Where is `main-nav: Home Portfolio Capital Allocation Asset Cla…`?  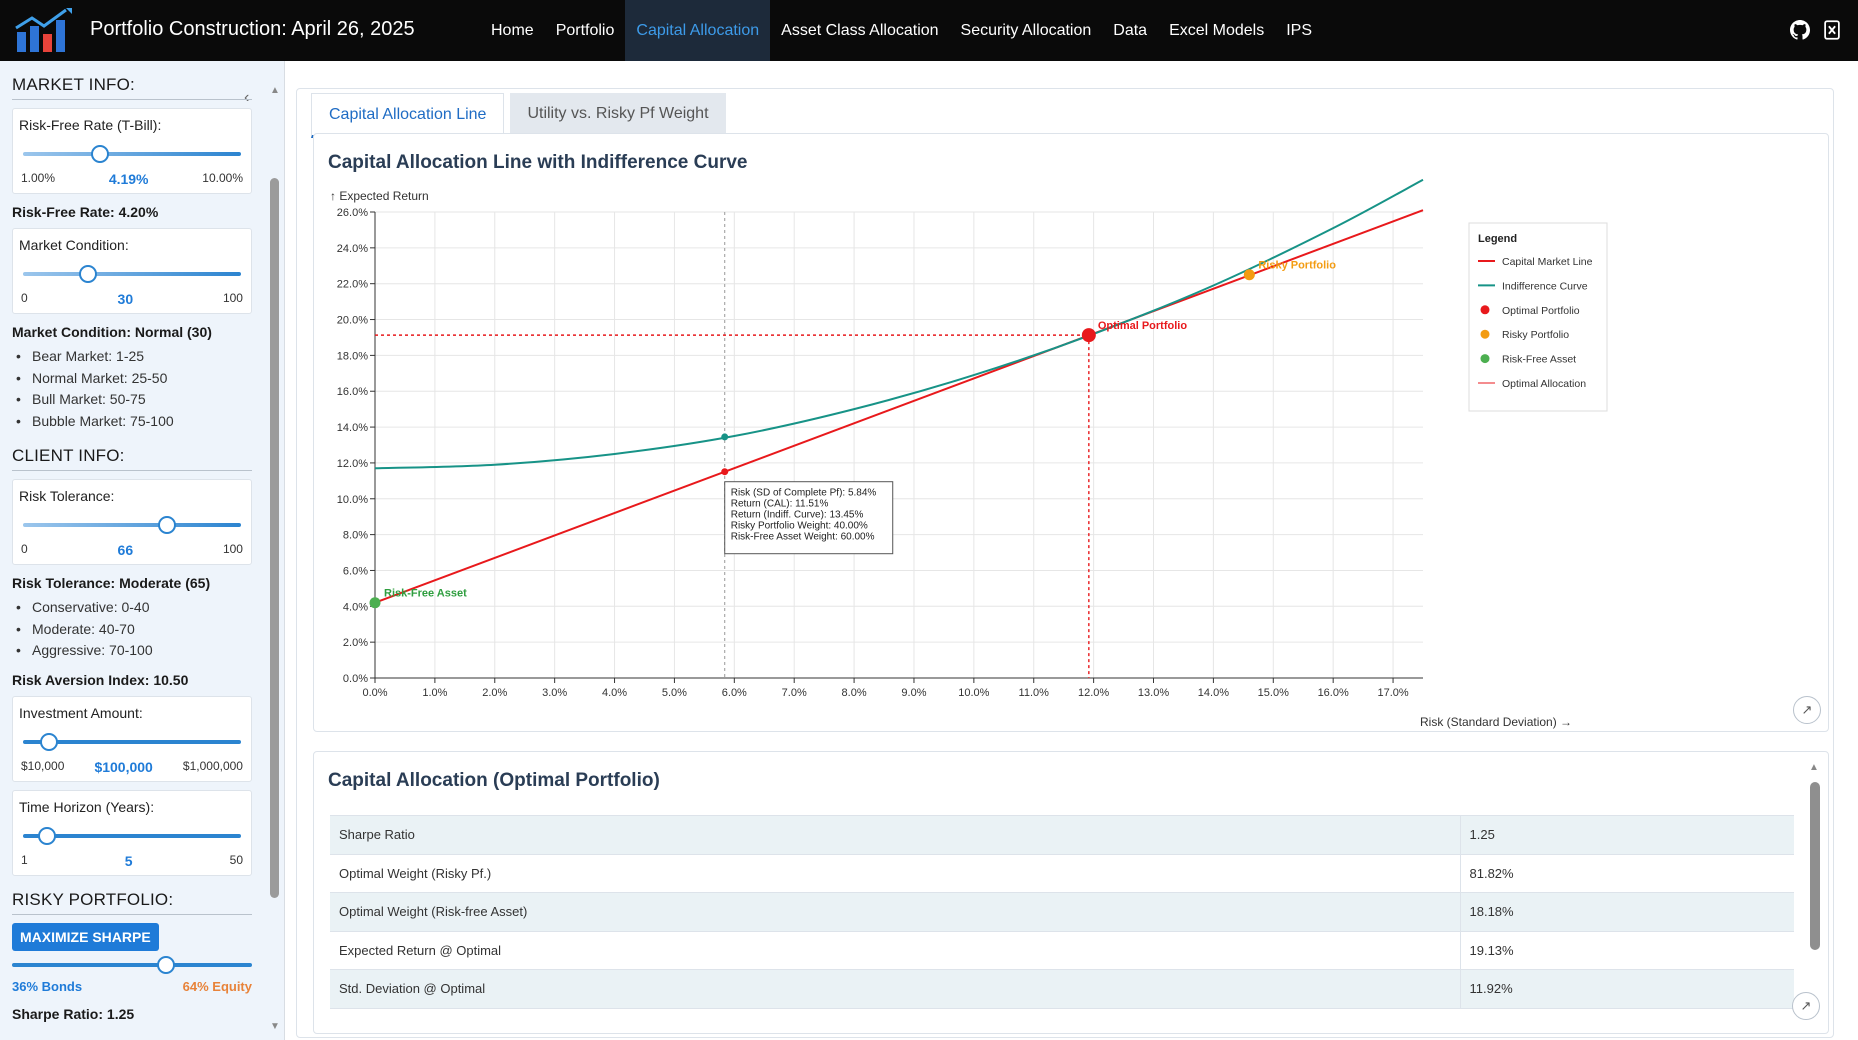 main-nav: Home Portfolio Capital Allocation Asset Cla… is located at coordinates (901, 30).